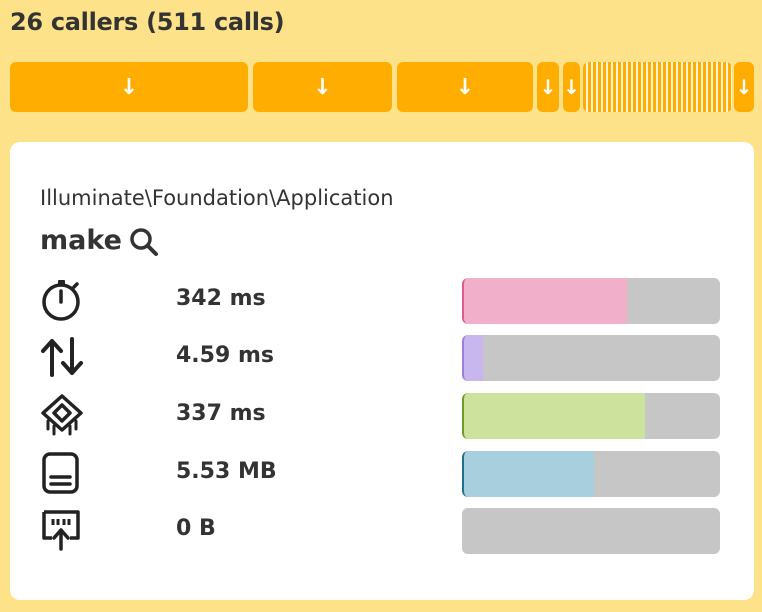  Describe the element at coordinates (385, 302) in the screenshot. I see `metric-row-wall-time: 342 ms` at that location.